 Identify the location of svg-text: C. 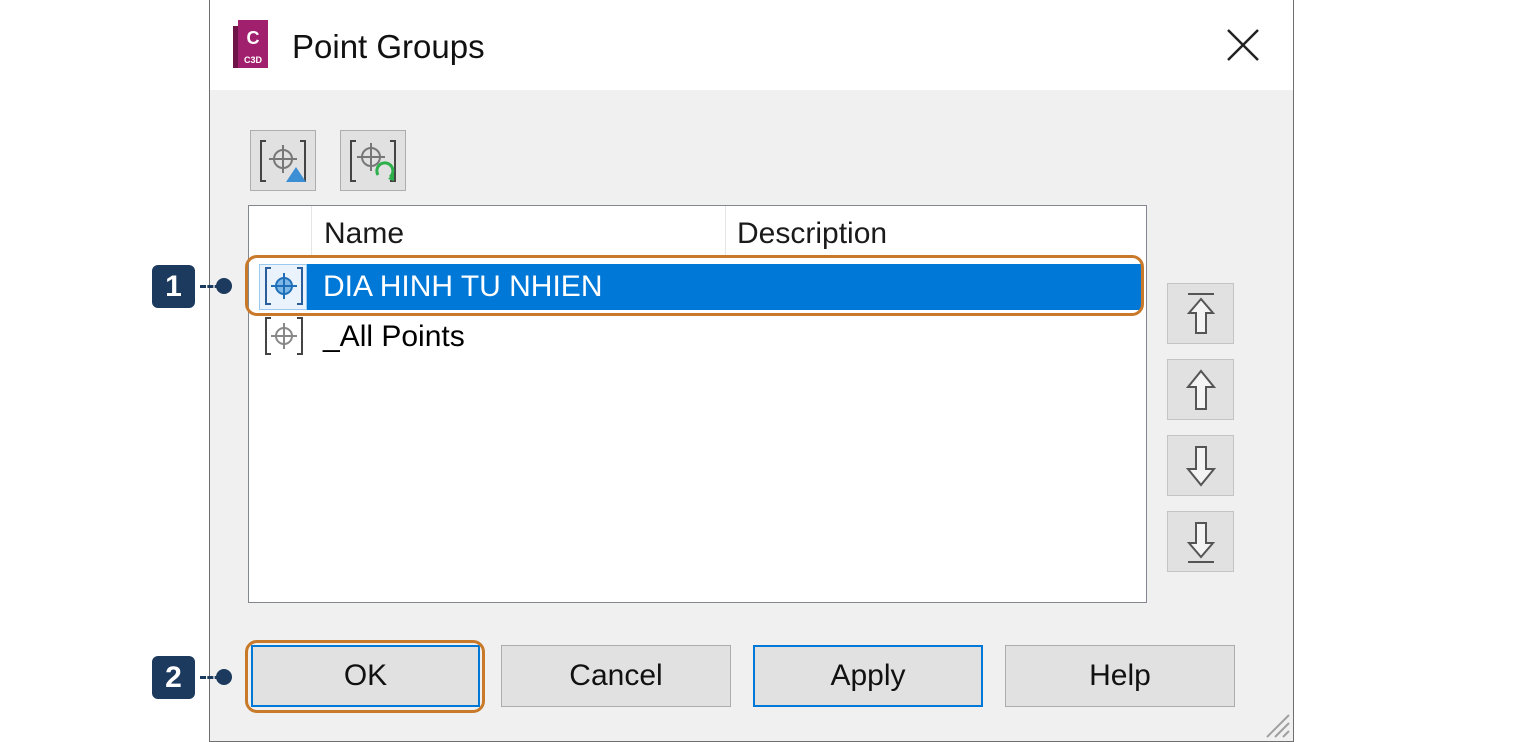
(253, 38).